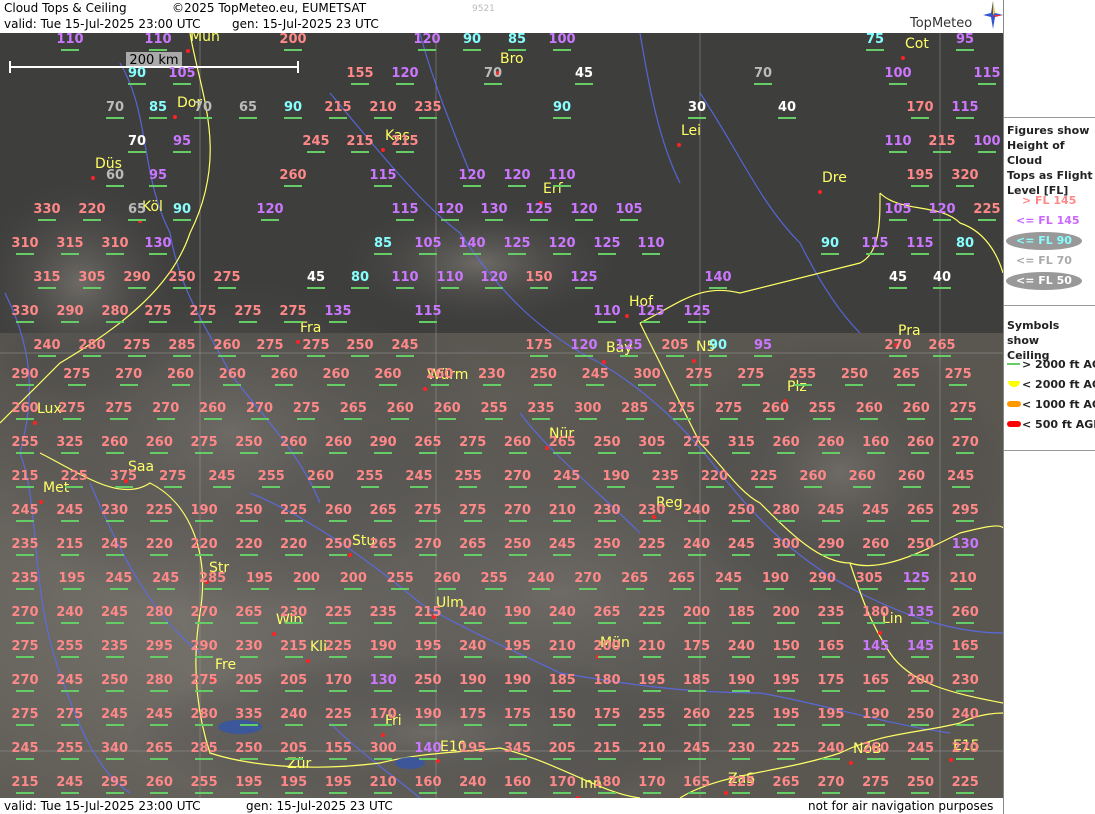 This screenshot has height=814, width=1095. What do you see at coordinates (428, 785) in the screenshot?
I see `cloud-top-value: 160` at bounding box center [428, 785].